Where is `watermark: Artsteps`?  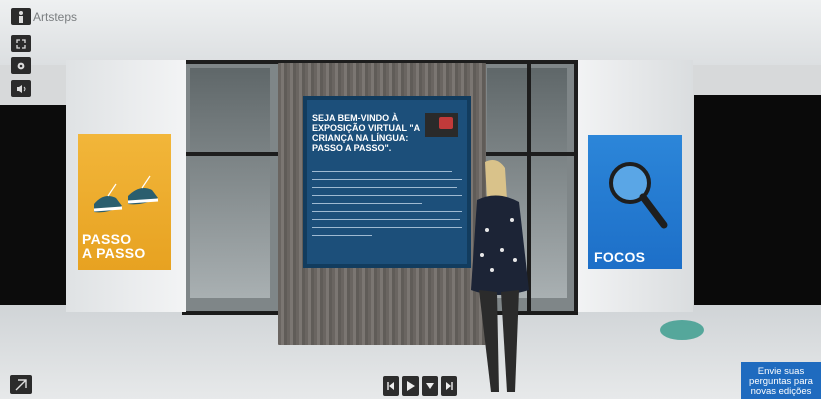 watermark: Artsteps is located at coordinates (55, 17).